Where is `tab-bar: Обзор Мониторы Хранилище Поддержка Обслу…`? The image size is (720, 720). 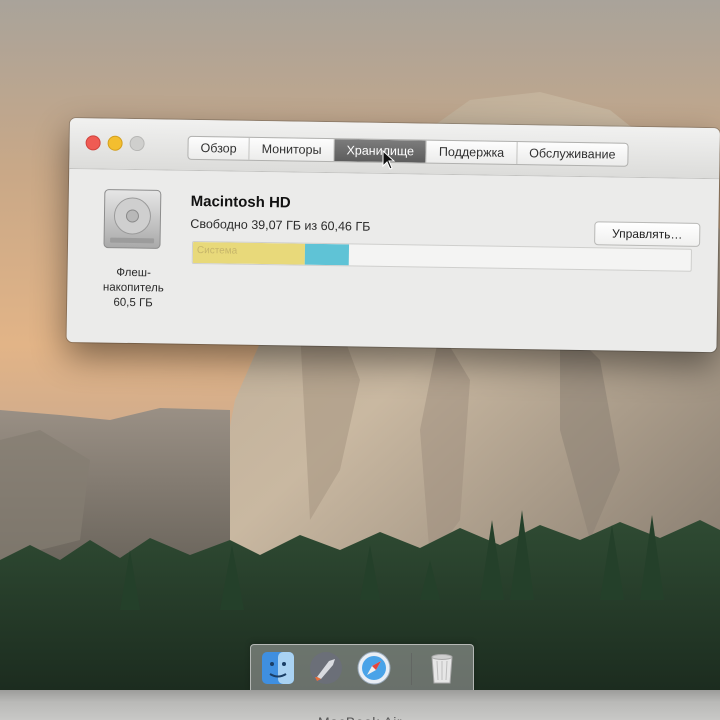 tab-bar: Обзор Мониторы Хранилище Поддержка Обслу… is located at coordinates (408, 151).